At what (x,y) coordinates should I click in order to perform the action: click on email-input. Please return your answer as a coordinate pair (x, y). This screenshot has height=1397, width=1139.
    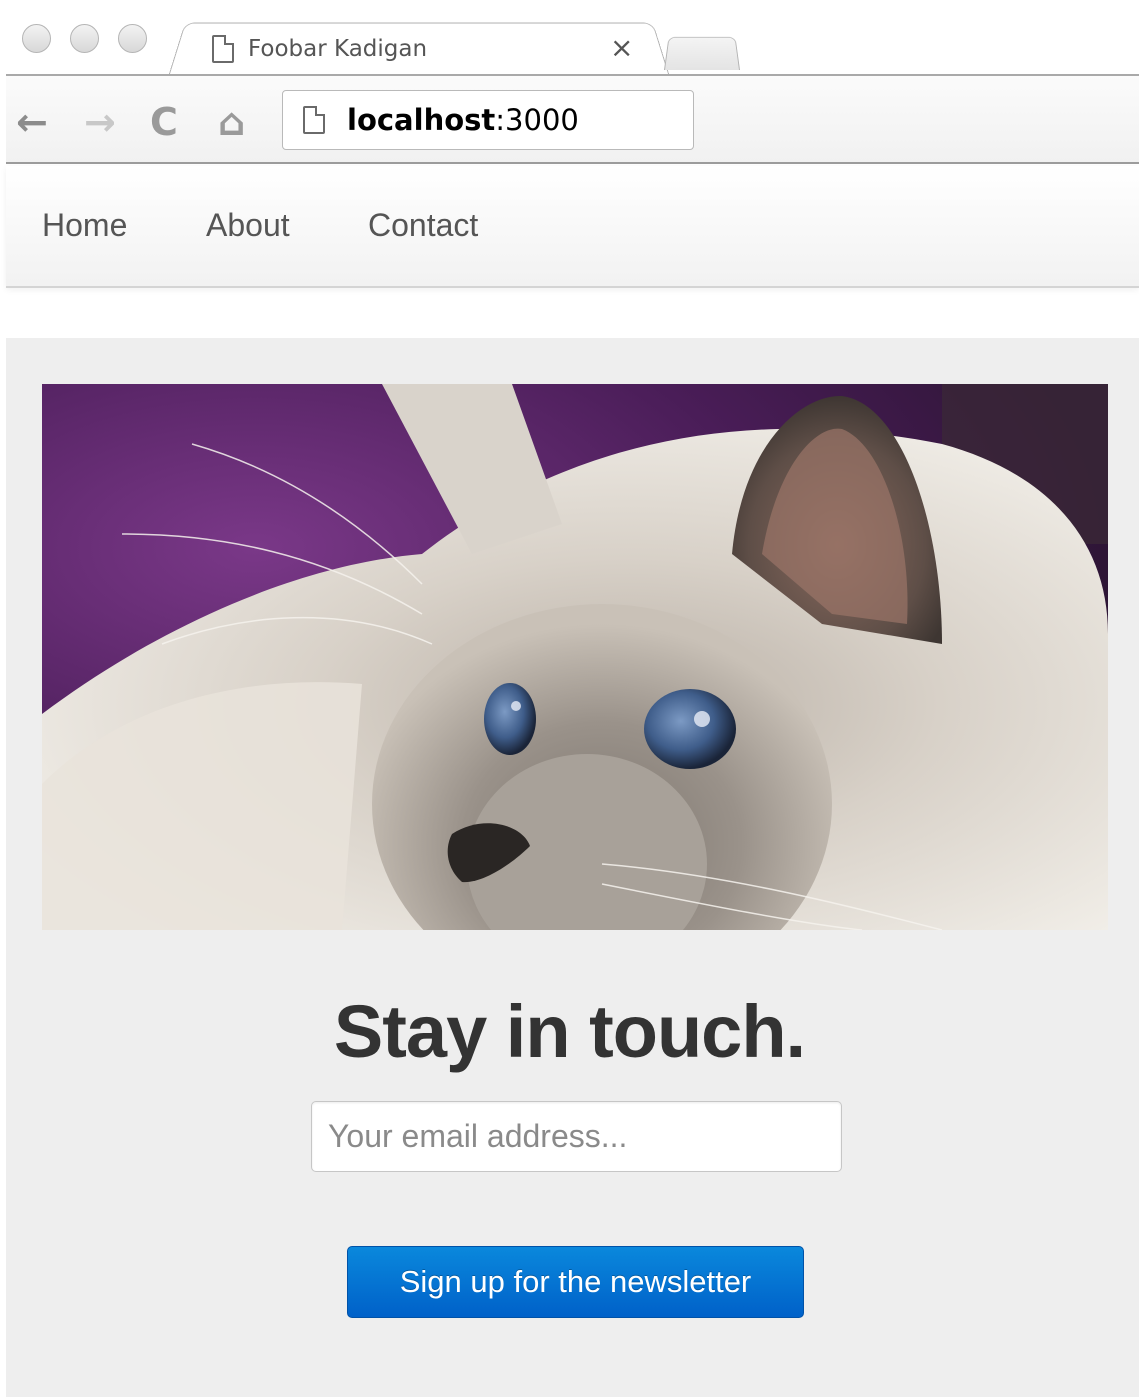
    Looking at the image, I should click on (576, 1136).